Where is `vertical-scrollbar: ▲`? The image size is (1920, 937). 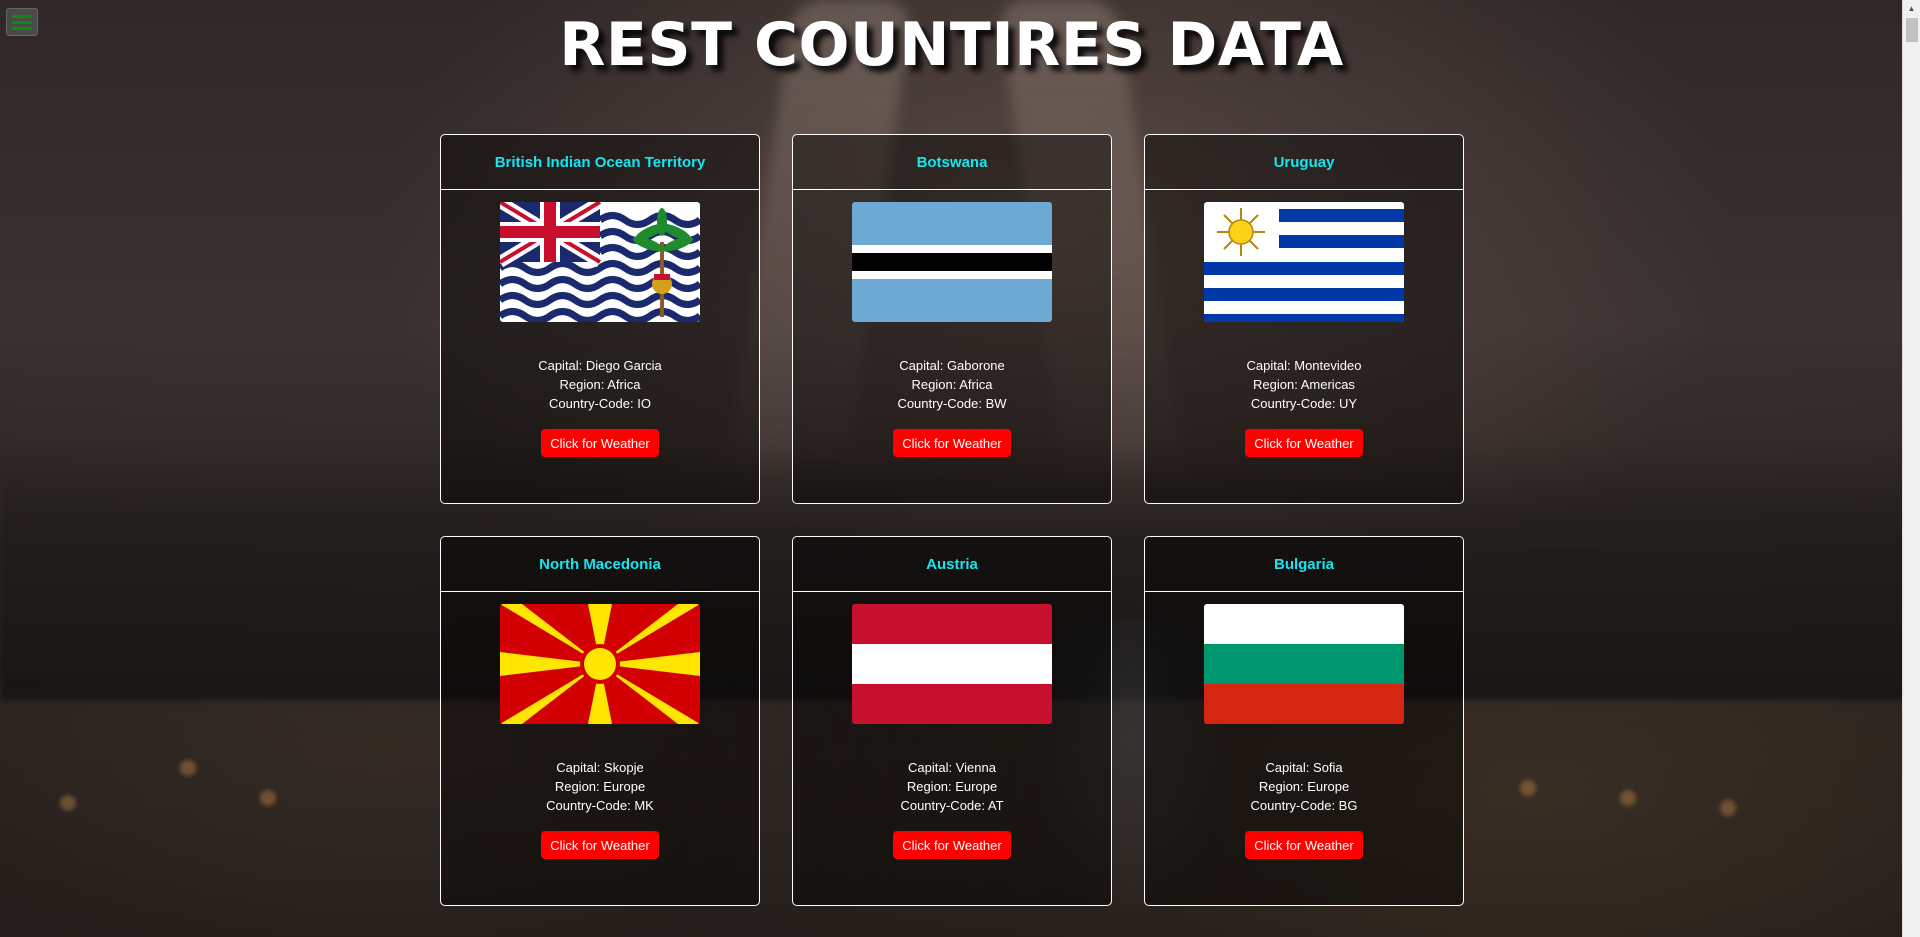
vertical-scrollbar: ▲ is located at coordinates (1911, 468).